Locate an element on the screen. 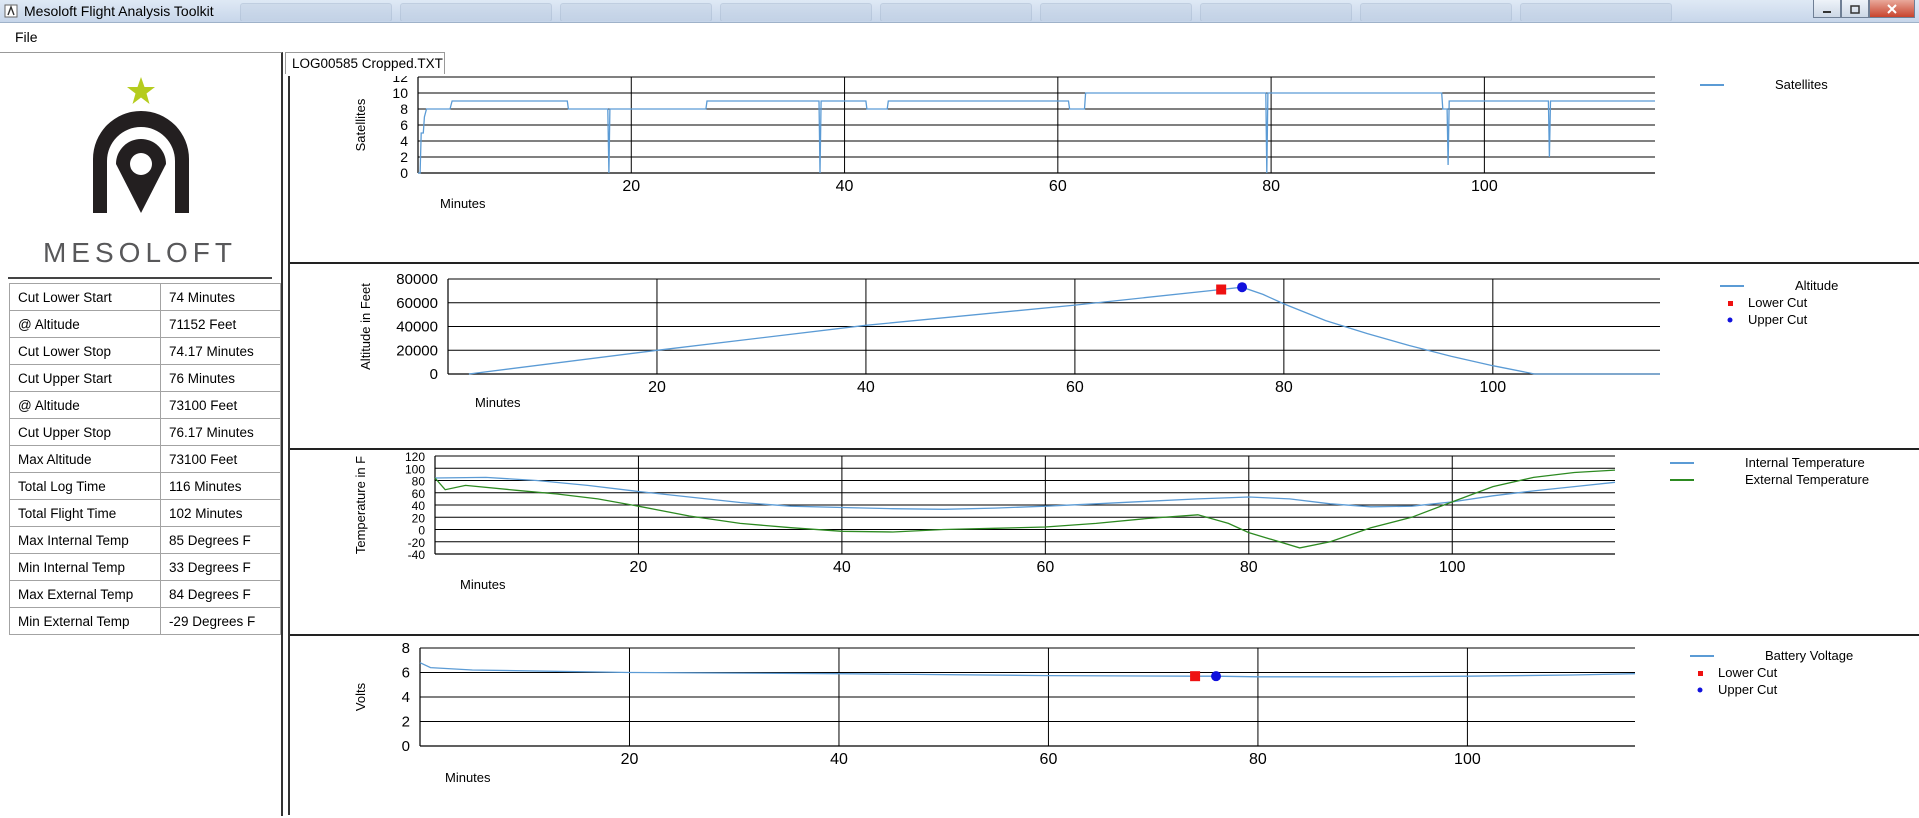 The image size is (1919, 818). title-bar: Mesoloft Flight Analysis Toolkit is located at coordinates (959, 11).